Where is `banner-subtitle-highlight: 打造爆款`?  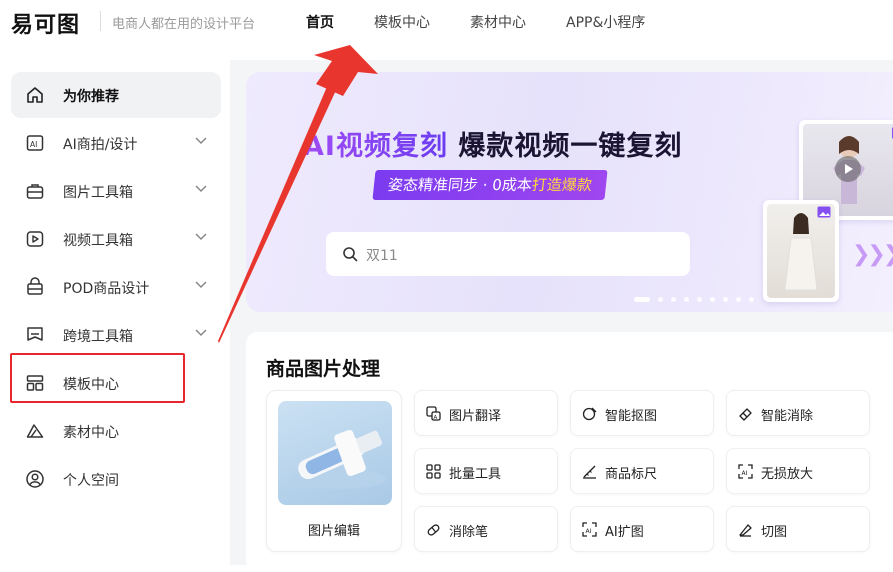 banner-subtitle-highlight: 打造爆款 is located at coordinates (561, 185).